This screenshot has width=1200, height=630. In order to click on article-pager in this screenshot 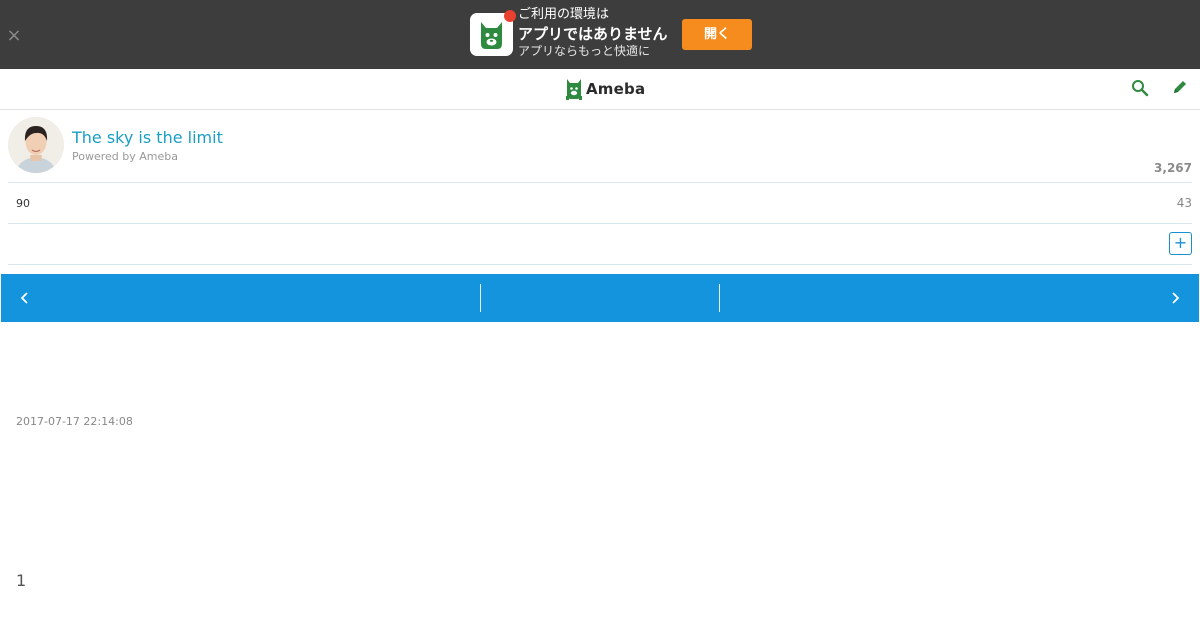, I will do `click(600, 298)`.